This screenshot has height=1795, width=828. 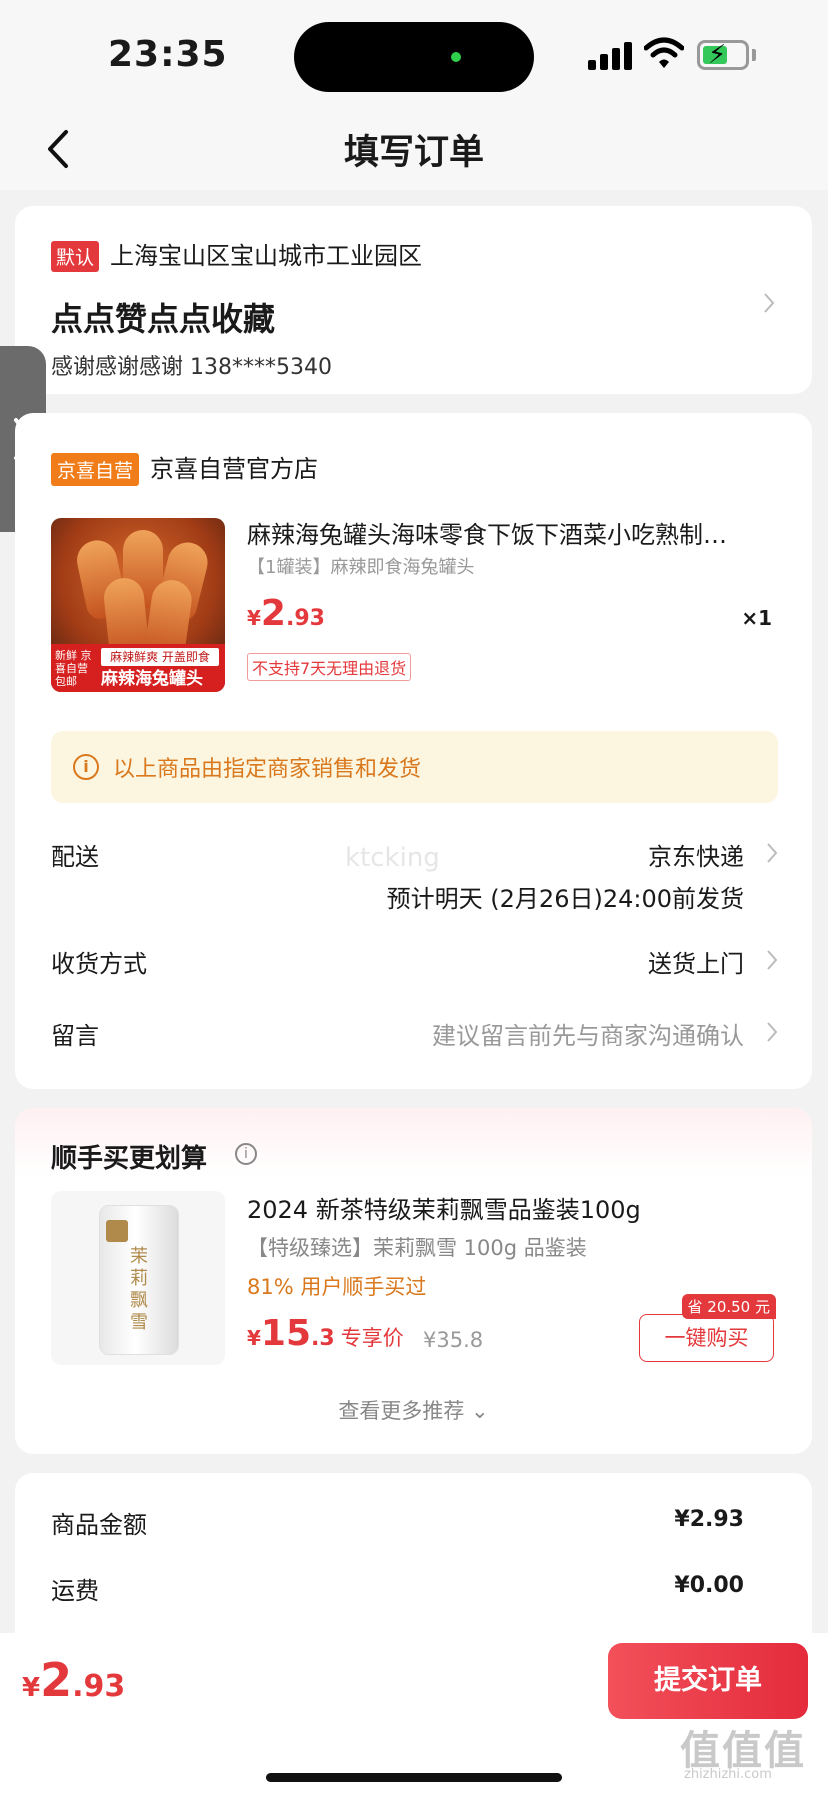 What do you see at coordinates (588, 1033) in the screenshot?
I see `message-input: 建议留言前先与商家沟通确认` at bounding box center [588, 1033].